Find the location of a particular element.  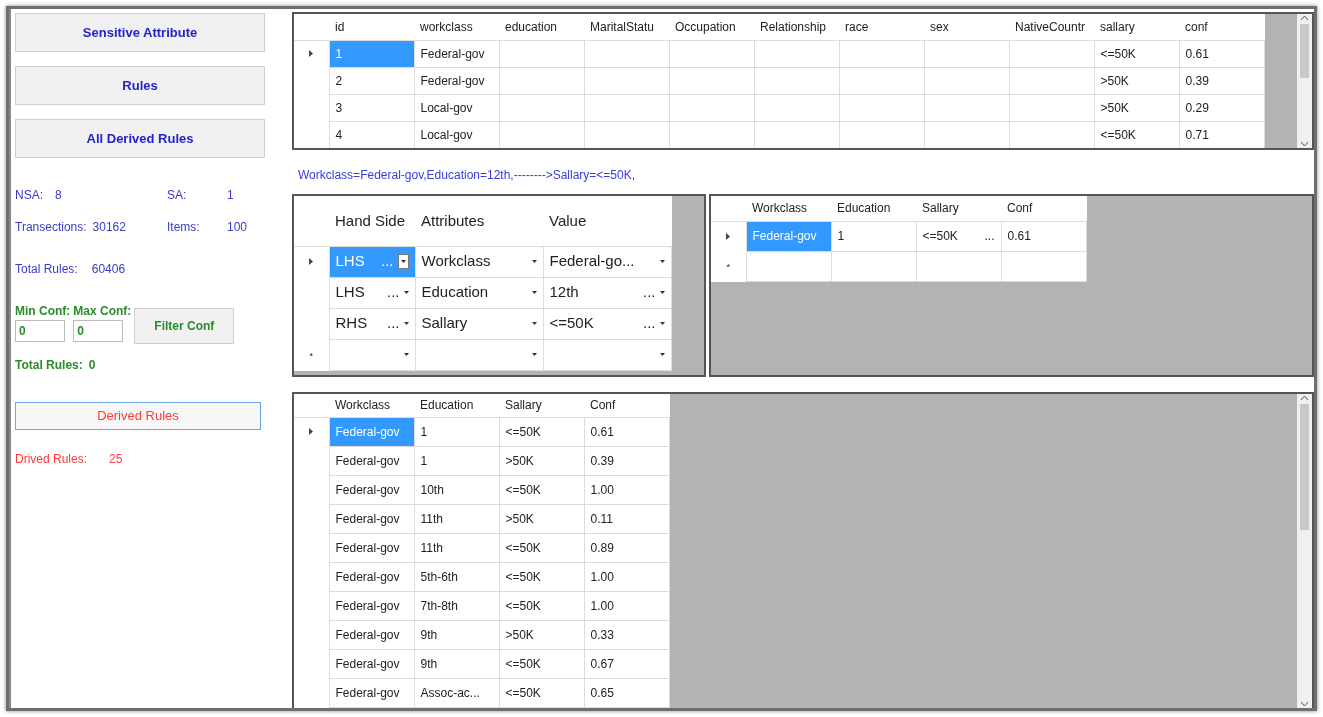

table-cell: 11th is located at coordinates (456, 518).